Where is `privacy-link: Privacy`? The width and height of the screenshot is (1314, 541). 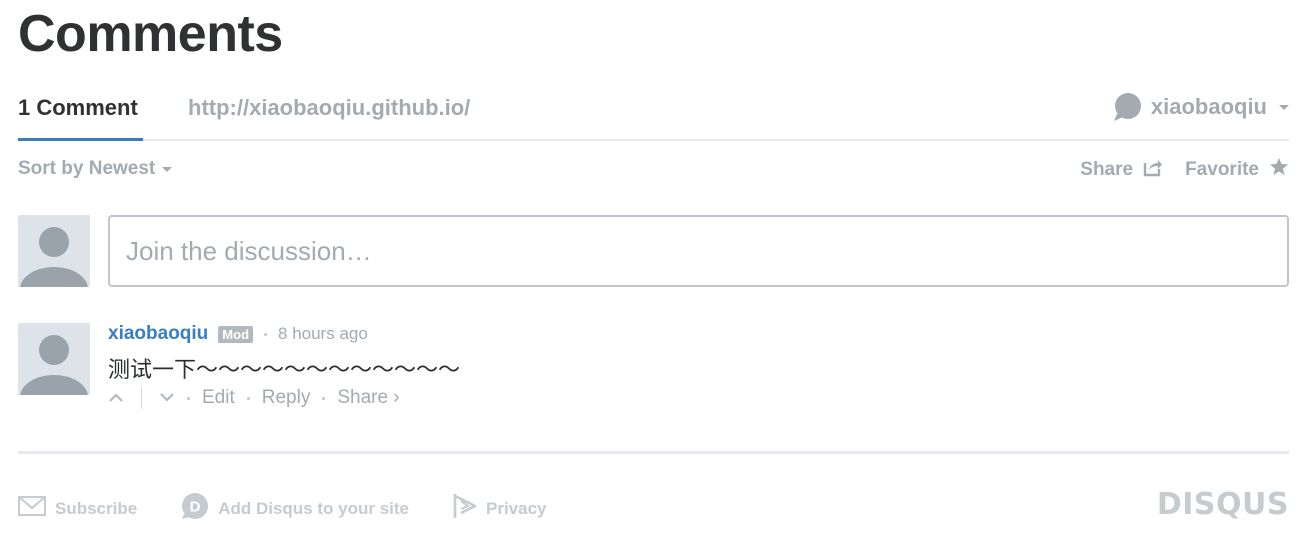 privacy-link: Privacy is located at coordinates (500, 508).